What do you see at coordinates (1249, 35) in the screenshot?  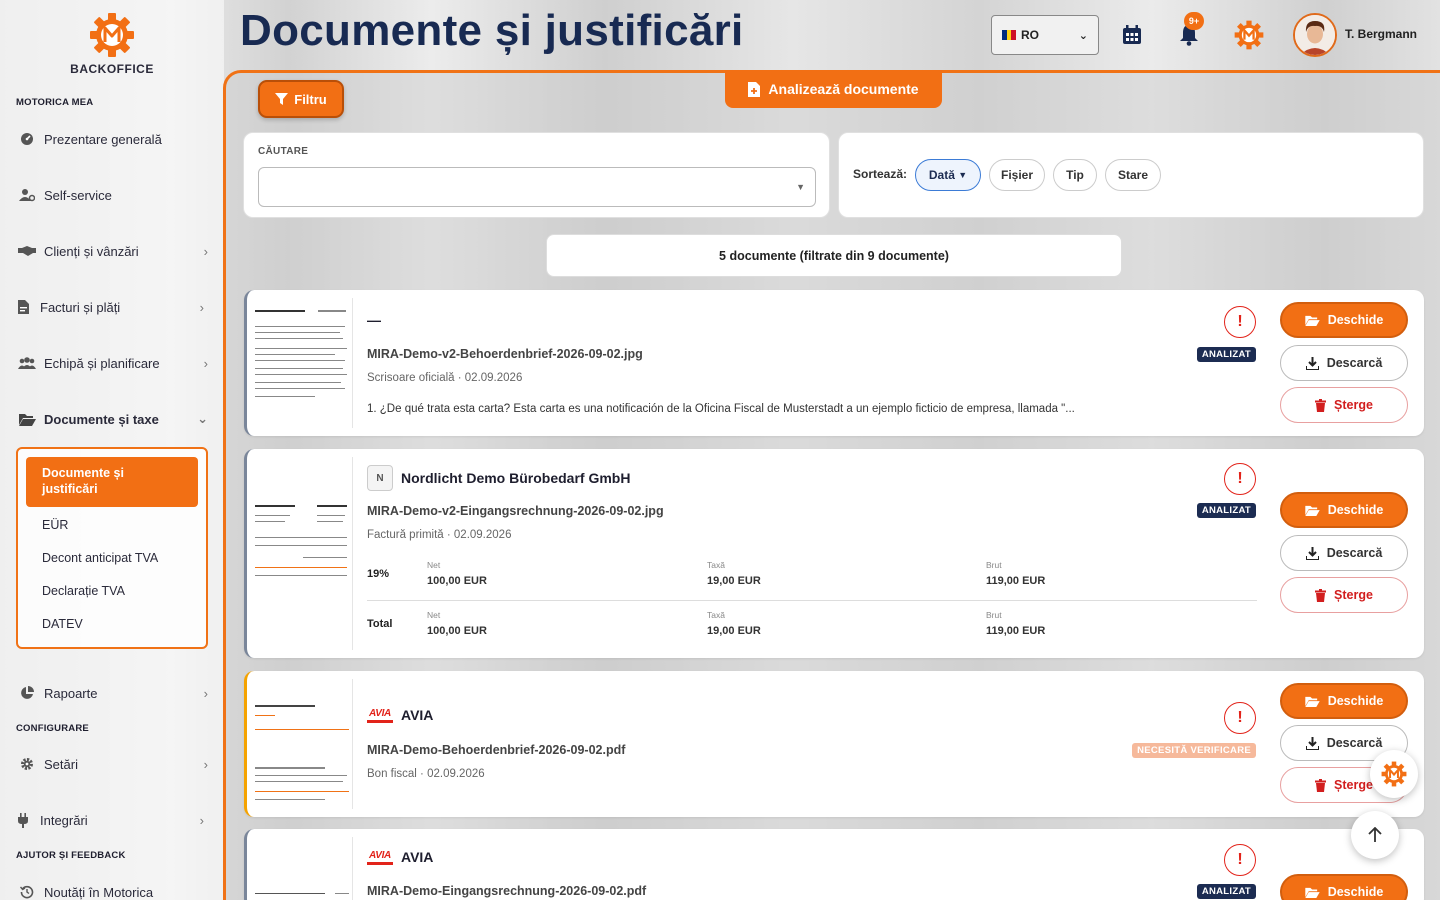 I see `motorica-button` at bounding box center [1249, 35].